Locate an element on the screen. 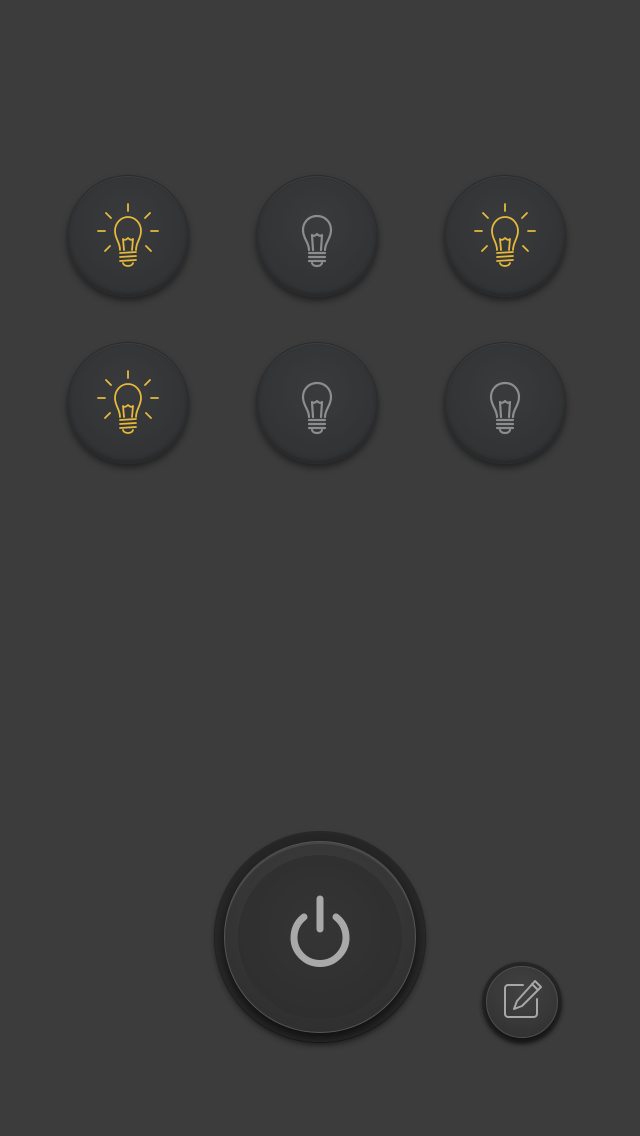 This screenshot has width=640, height=1136. power-icon is located at coordinates (320, 937).